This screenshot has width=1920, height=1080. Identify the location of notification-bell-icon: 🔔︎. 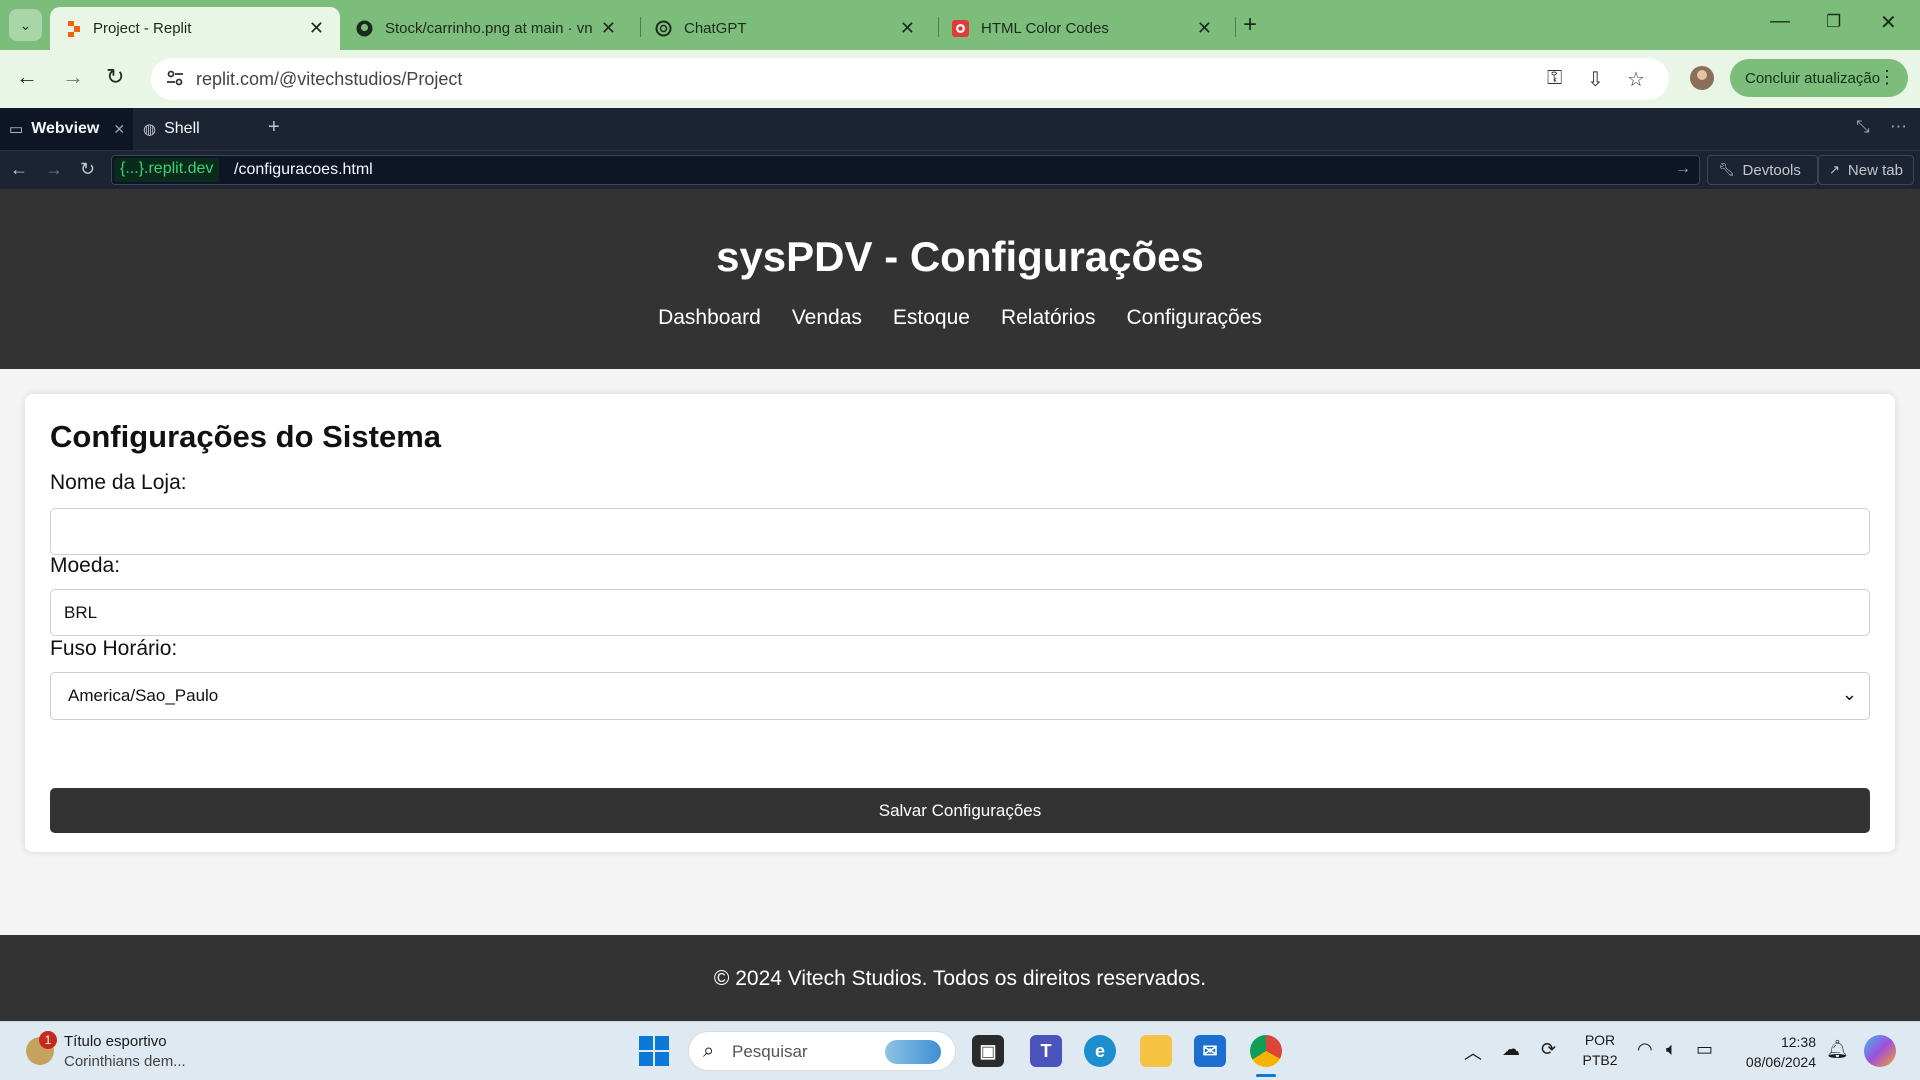
(1837, 1049).